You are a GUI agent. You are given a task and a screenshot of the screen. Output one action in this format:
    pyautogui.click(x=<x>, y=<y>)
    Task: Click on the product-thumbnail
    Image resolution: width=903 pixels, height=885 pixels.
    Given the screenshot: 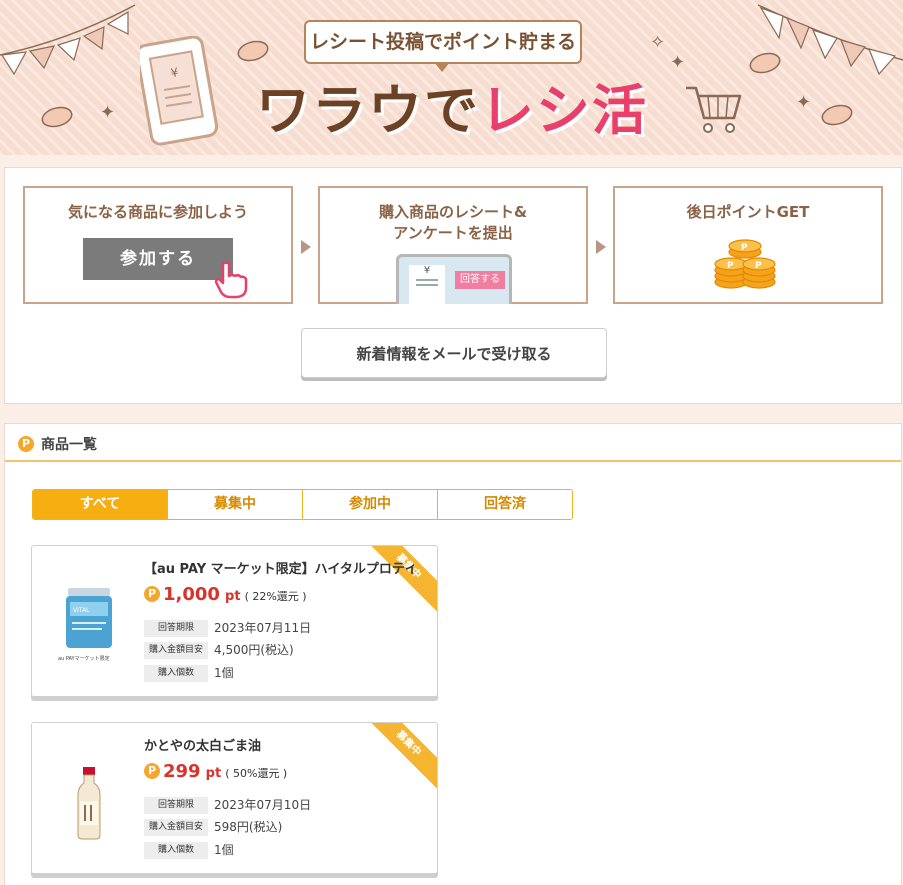 What is the action you would take?
    pyautogui.click(x=89, y=803)
    